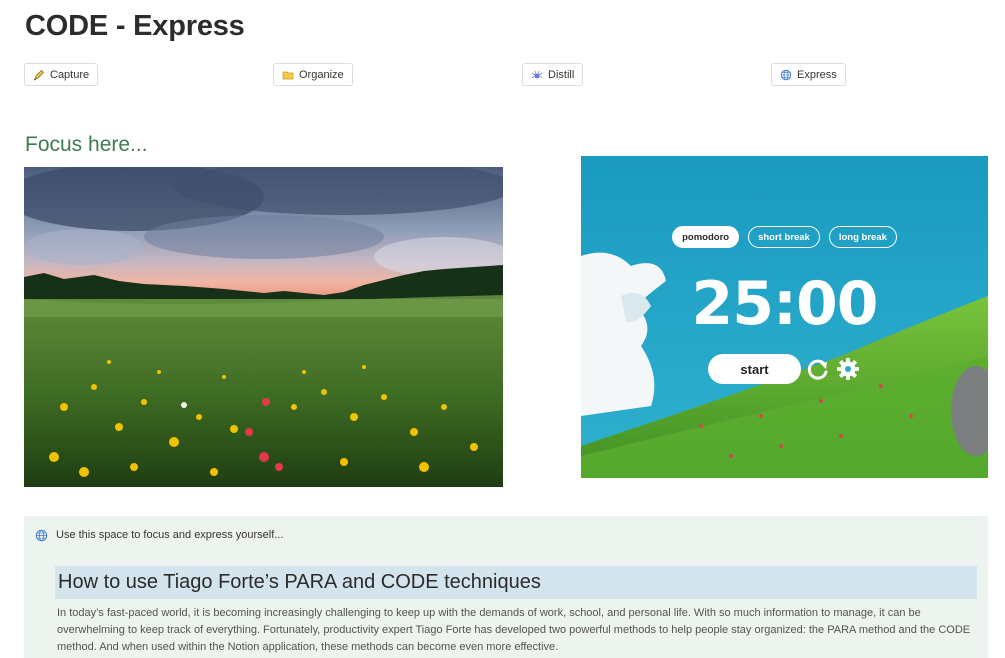 This screenshot has width=1005, height=658. Describe the element at coordinates (862, 237) in the screenshot. I see `tab-long-break: long break` at that location.